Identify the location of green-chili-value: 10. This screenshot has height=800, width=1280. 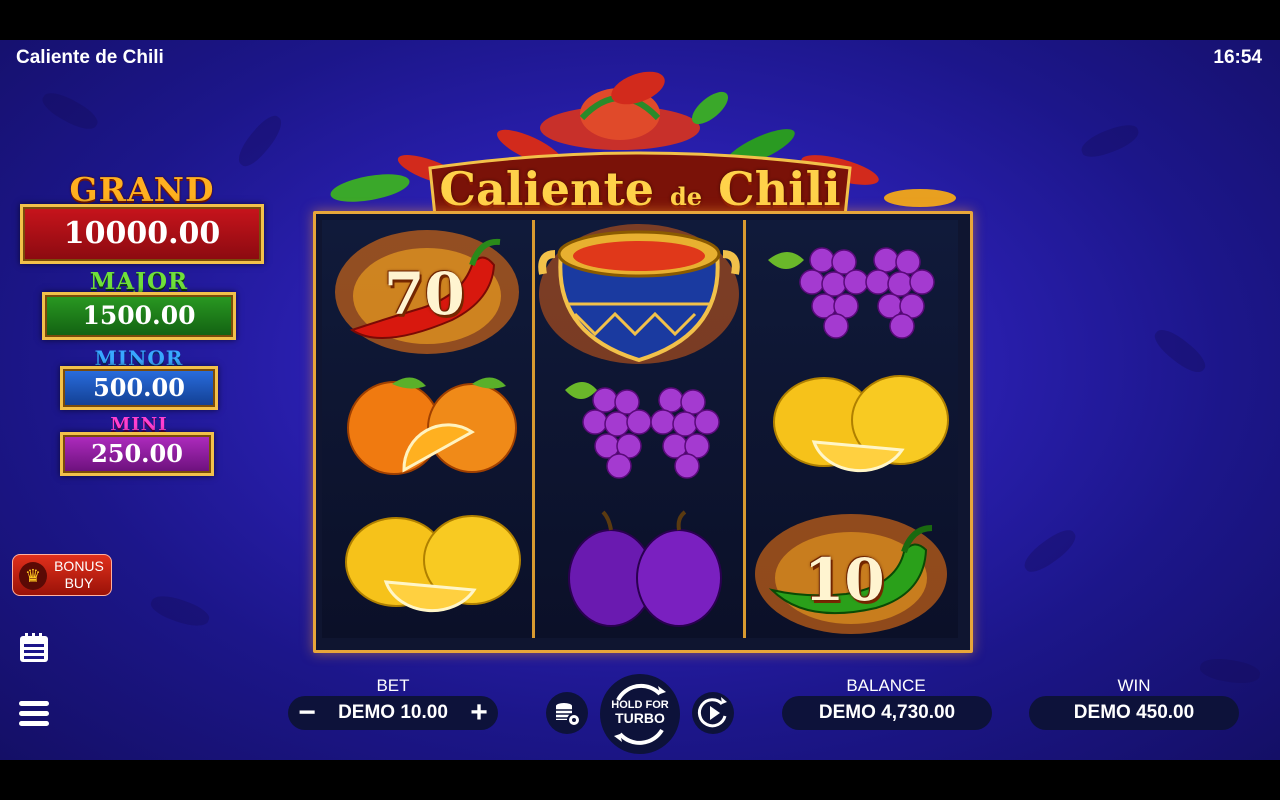
(844, 580).